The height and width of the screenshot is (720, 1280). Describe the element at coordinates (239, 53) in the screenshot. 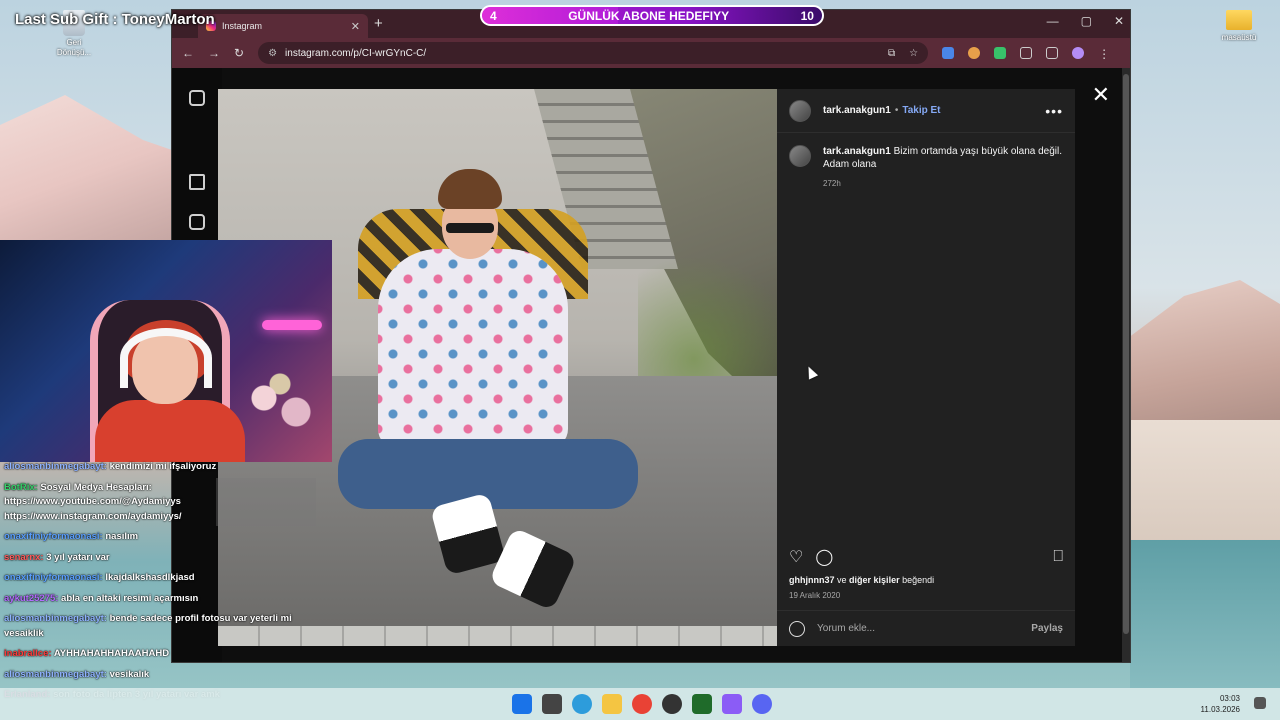

I see `reload-icon: ↻` at that location.